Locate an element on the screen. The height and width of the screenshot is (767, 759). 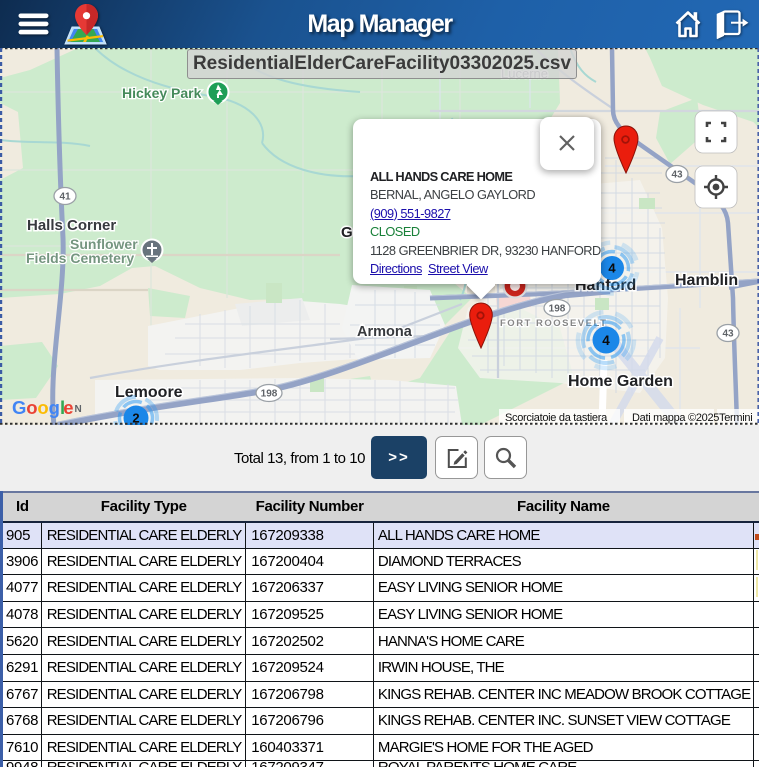
svg-text: 41 is located at coordinates (65, 197).